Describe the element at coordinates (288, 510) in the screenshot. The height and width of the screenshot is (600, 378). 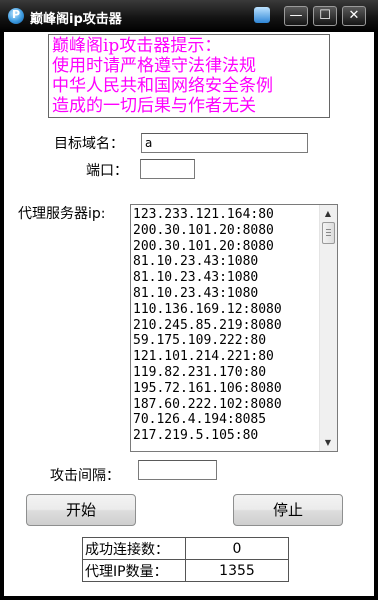
I see `stop-button: 停止` at that location.